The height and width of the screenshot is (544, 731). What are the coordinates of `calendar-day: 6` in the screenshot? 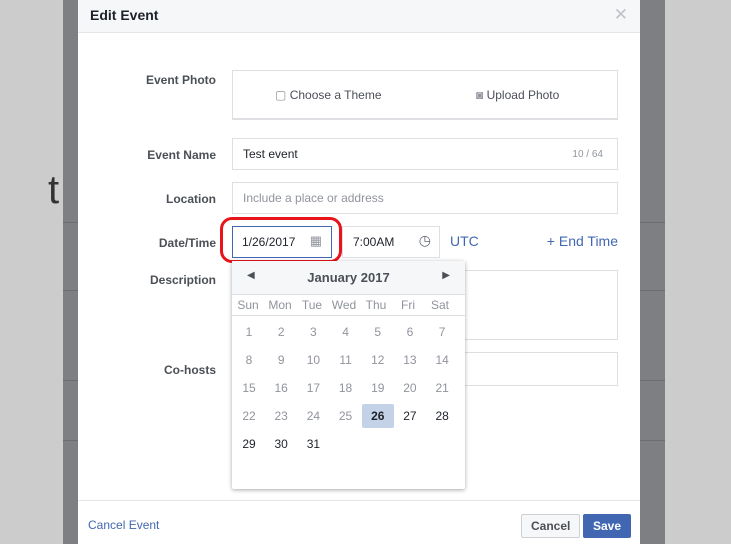 It's located at (410, 334).